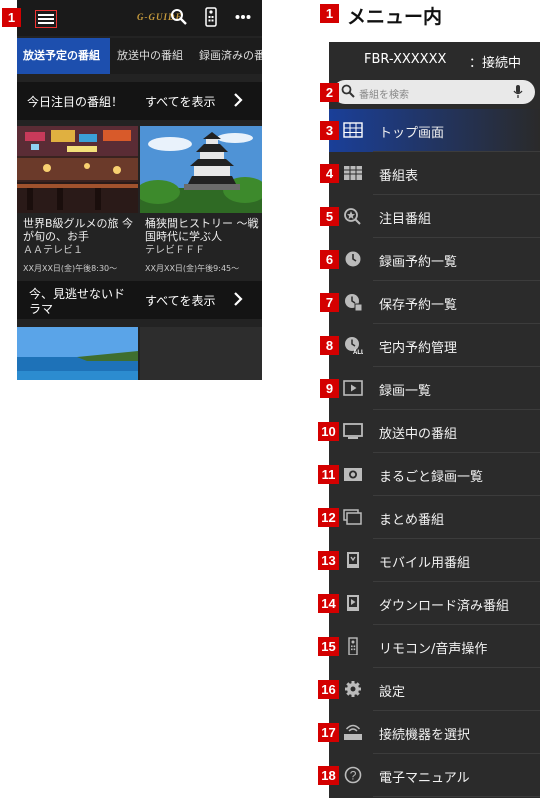 This screenshot has width=560, height=798. What do you see at coordinates (434, 59) in the screenshot?
I see `connection-header: FBR-XXXXXX ：接続中` at bounding box center [434, 59].